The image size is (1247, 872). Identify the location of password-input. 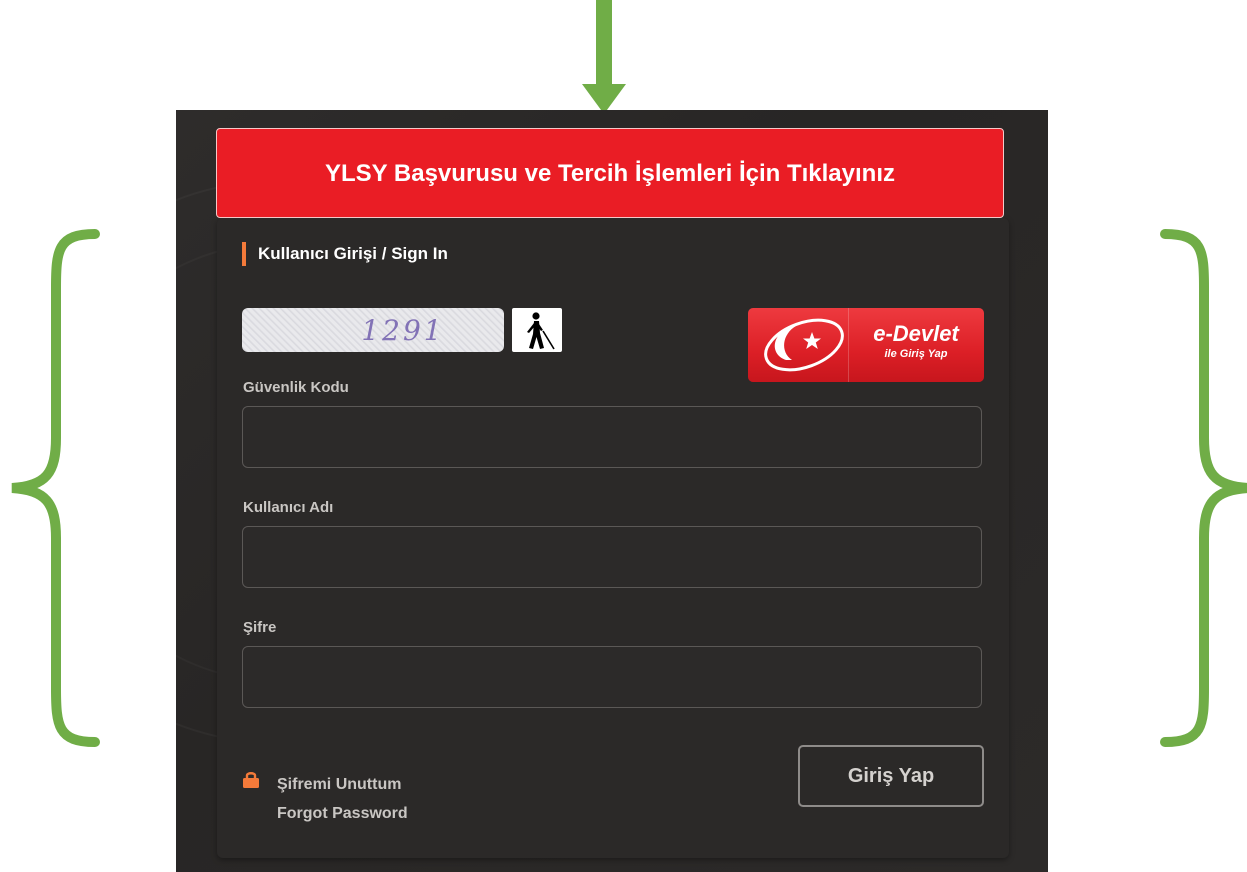
(612, 677).